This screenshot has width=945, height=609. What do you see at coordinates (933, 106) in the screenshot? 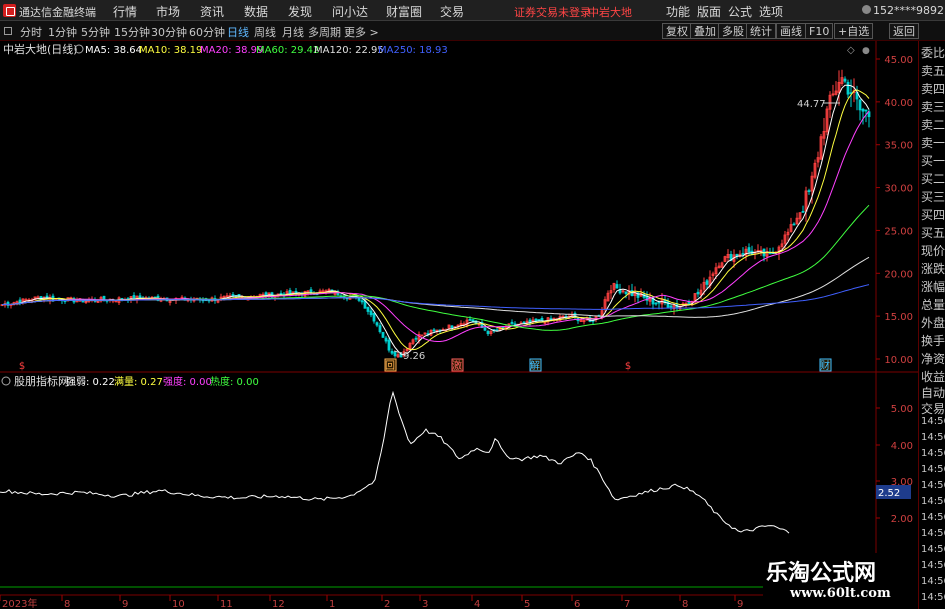
I see `sidebar-item: 卖三` at bounding box center [933, 106].